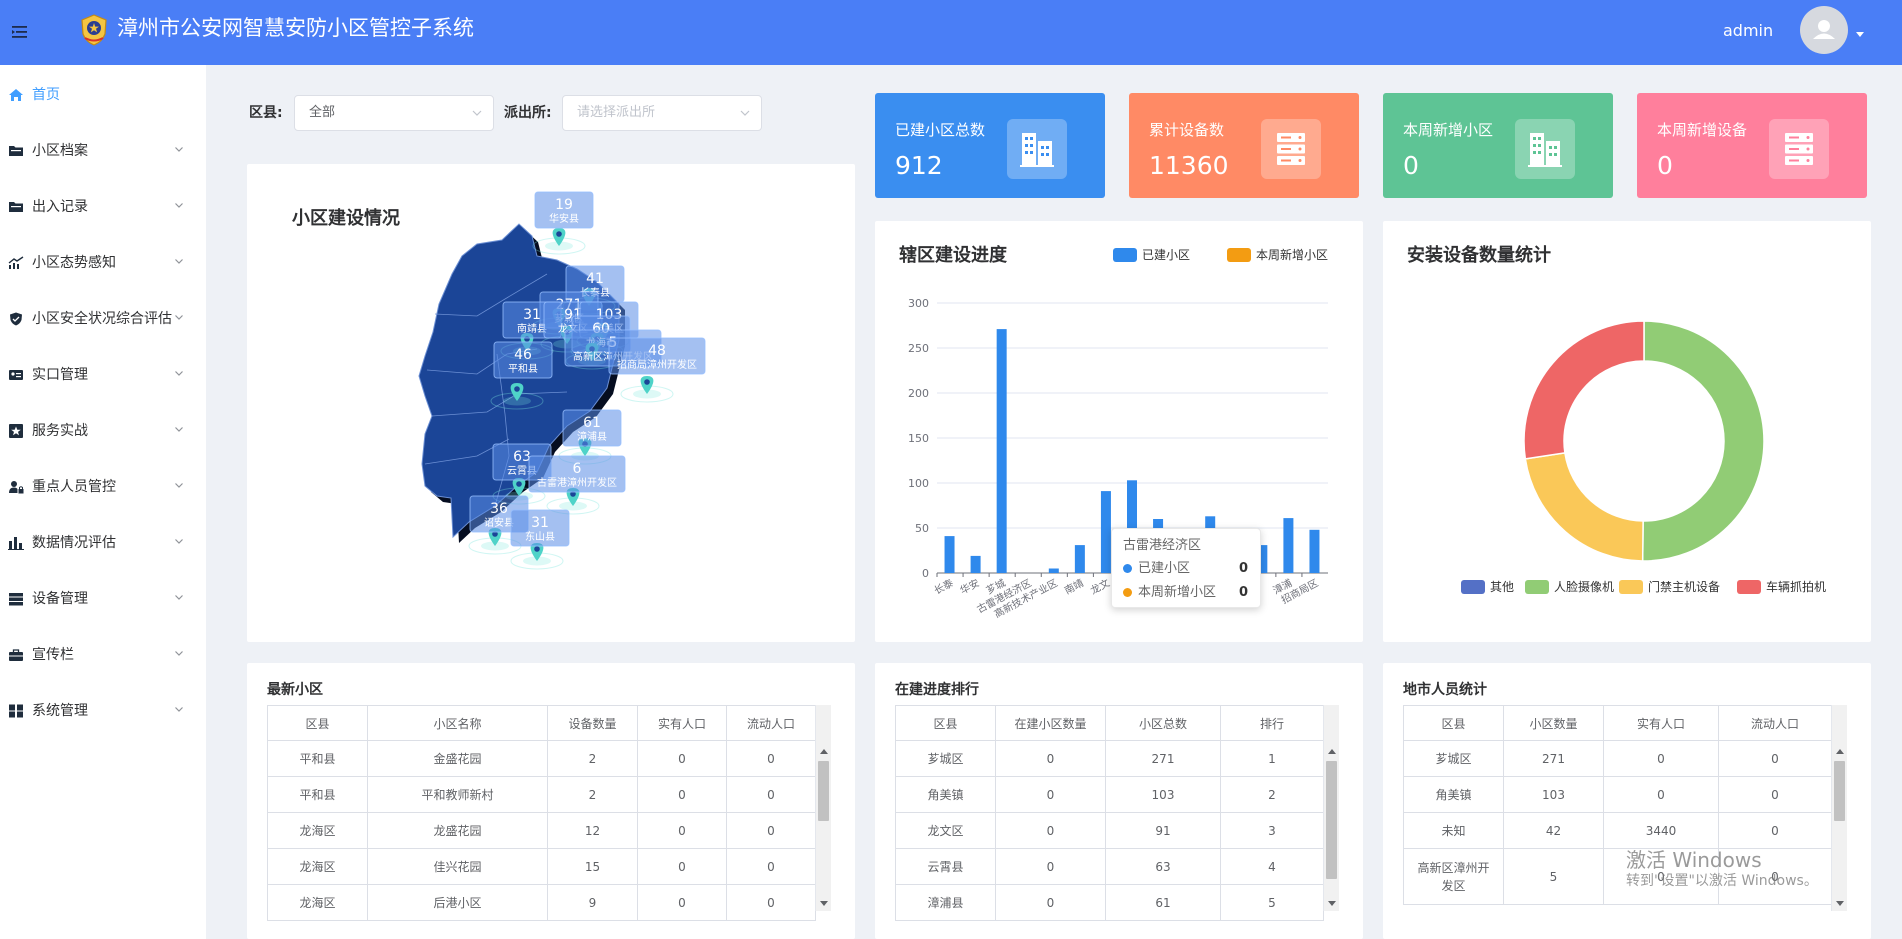  I want to click on sidebar-item-service-practice: 服务实战, so click(103, 431).